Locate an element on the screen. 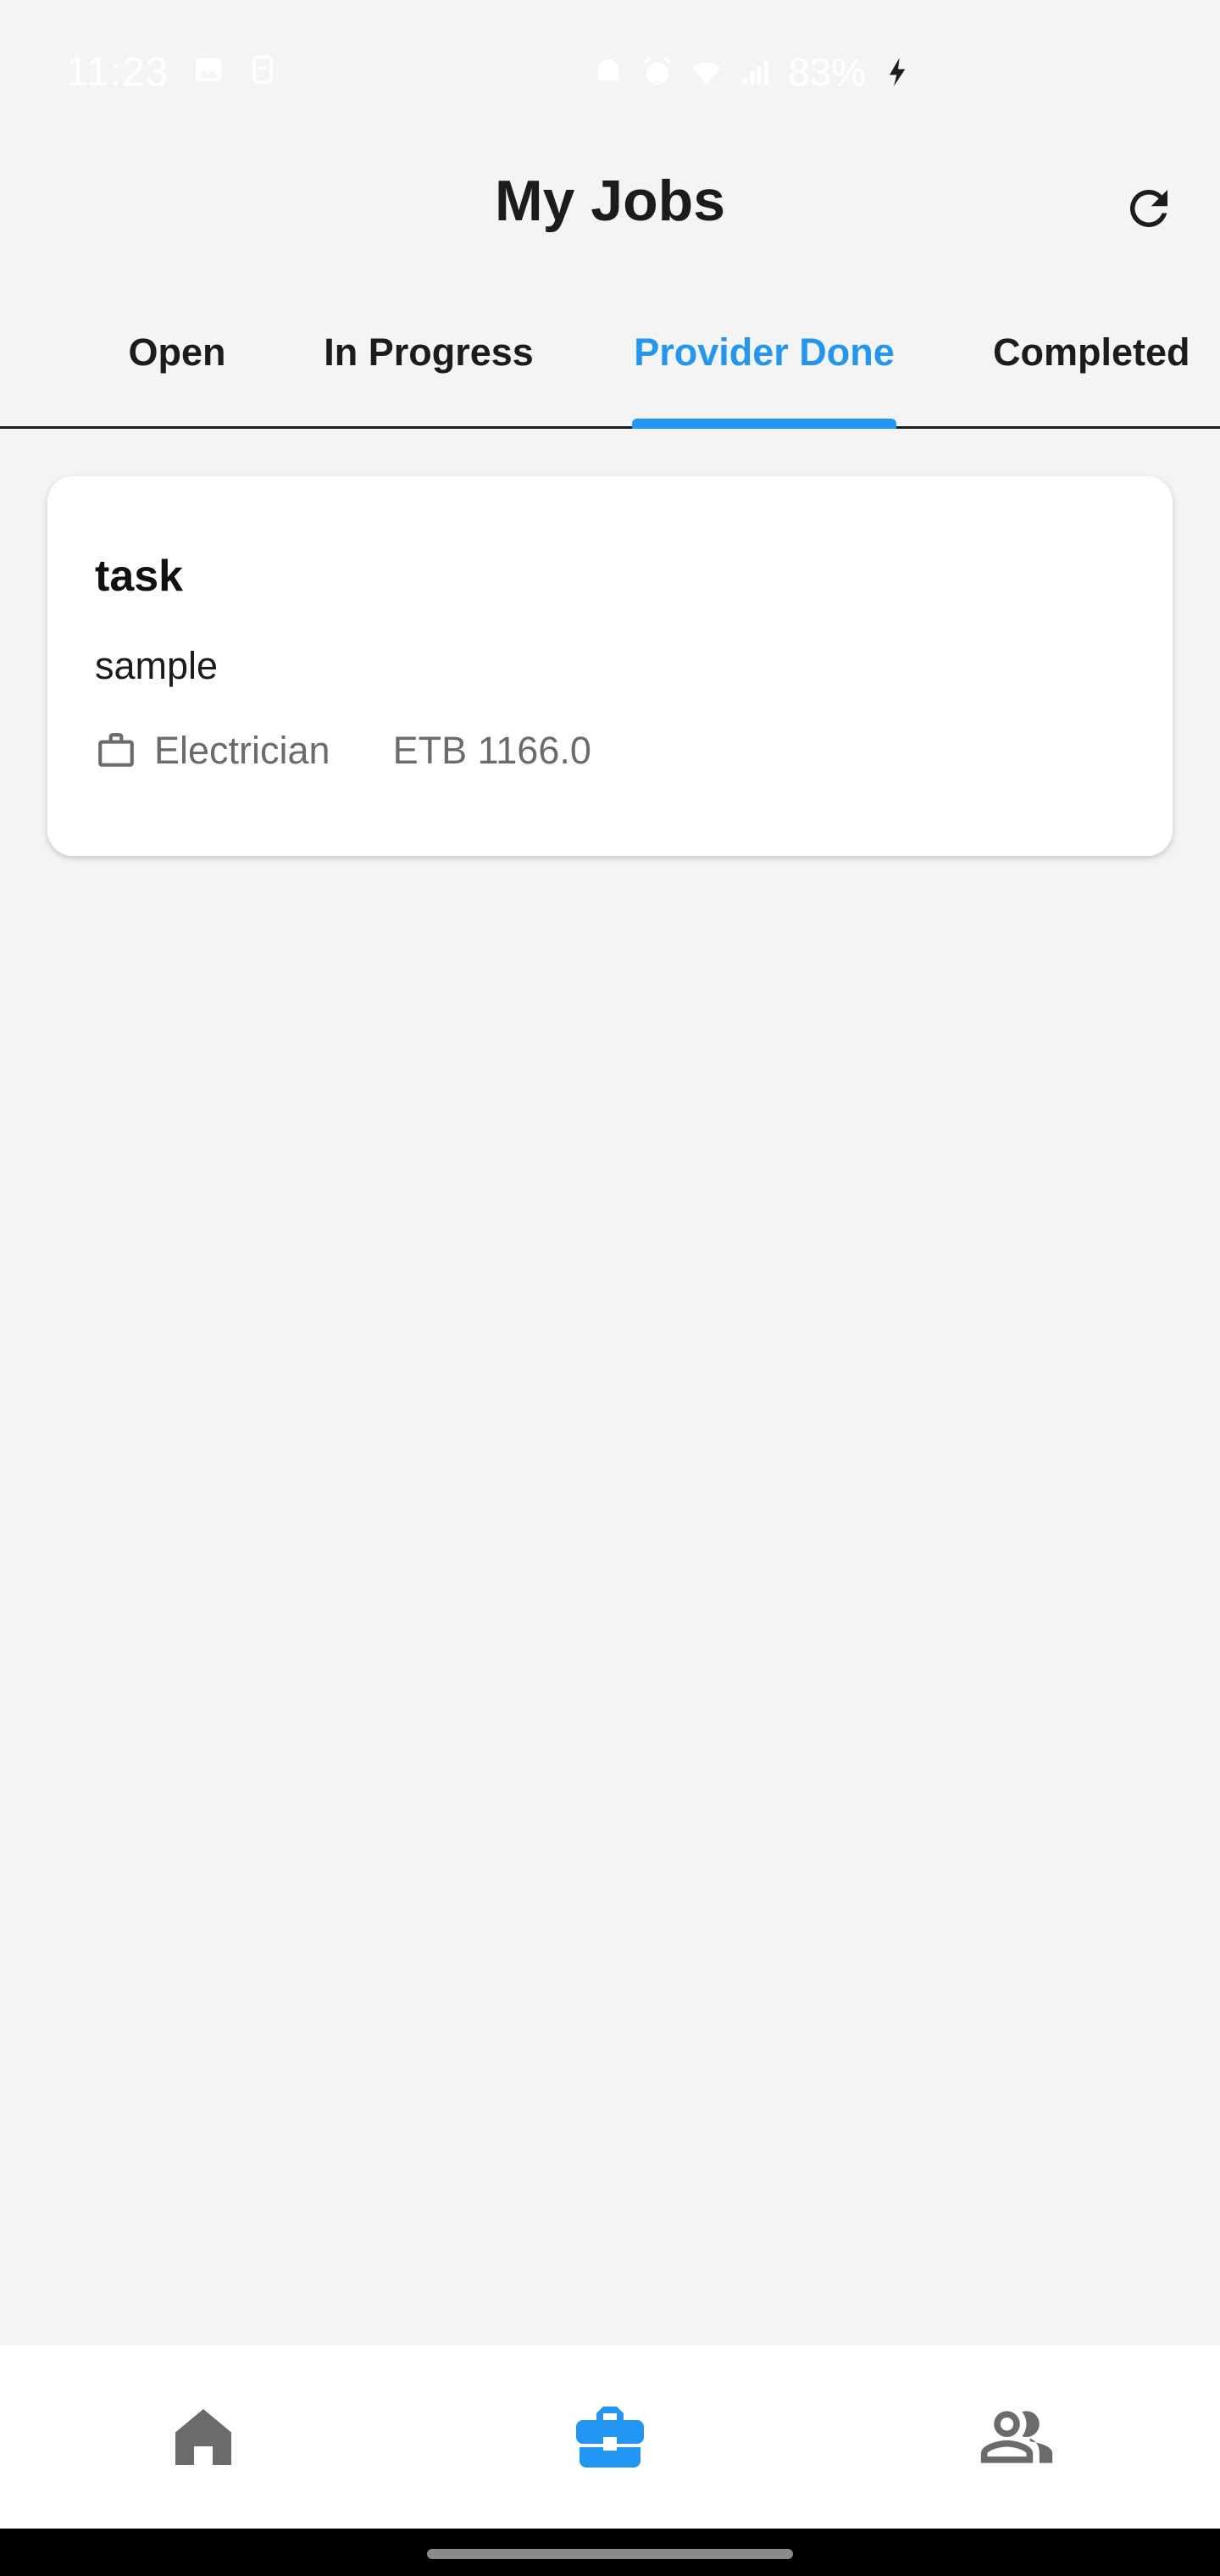 Image resolution: width=1220 pixels, height=2576 pixels. app-bar: My Jobs is located at coordinates (610, 205).